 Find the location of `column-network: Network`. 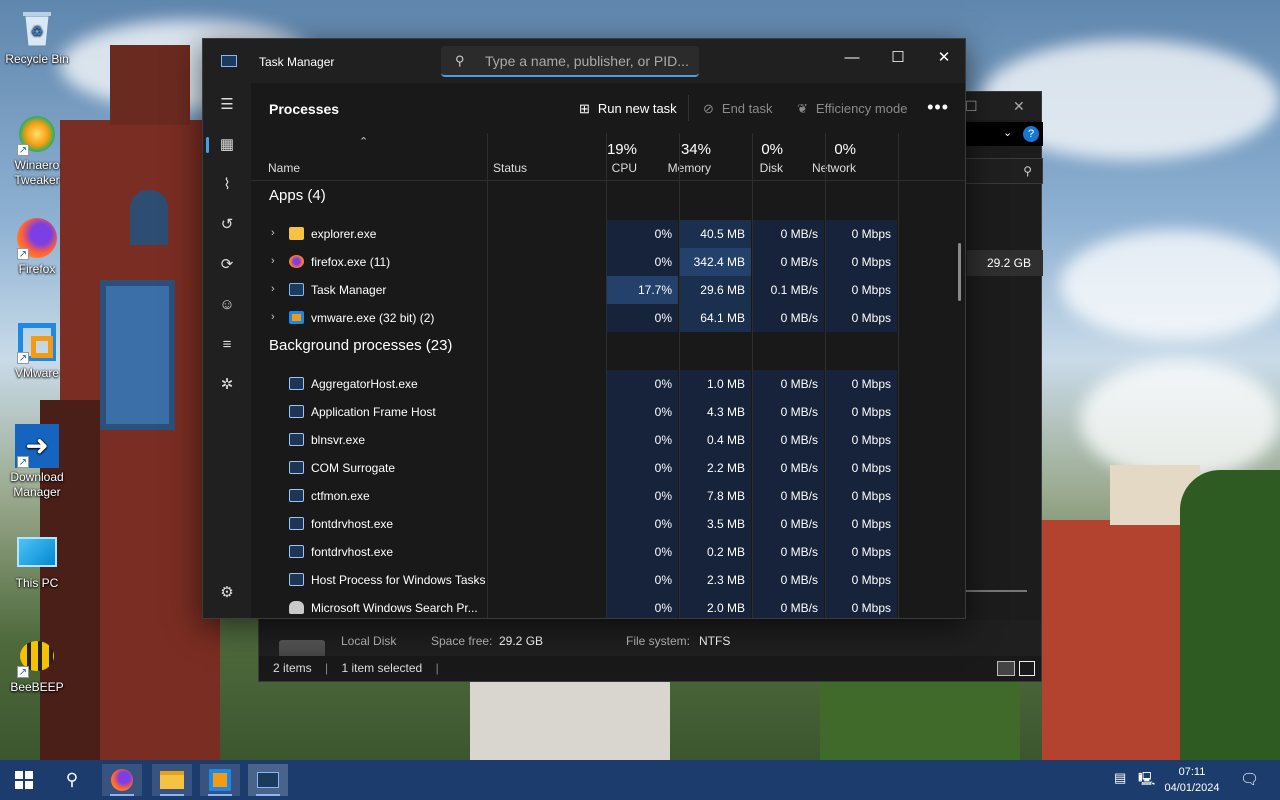

column-network: Network is located at coordinates (834, 168).